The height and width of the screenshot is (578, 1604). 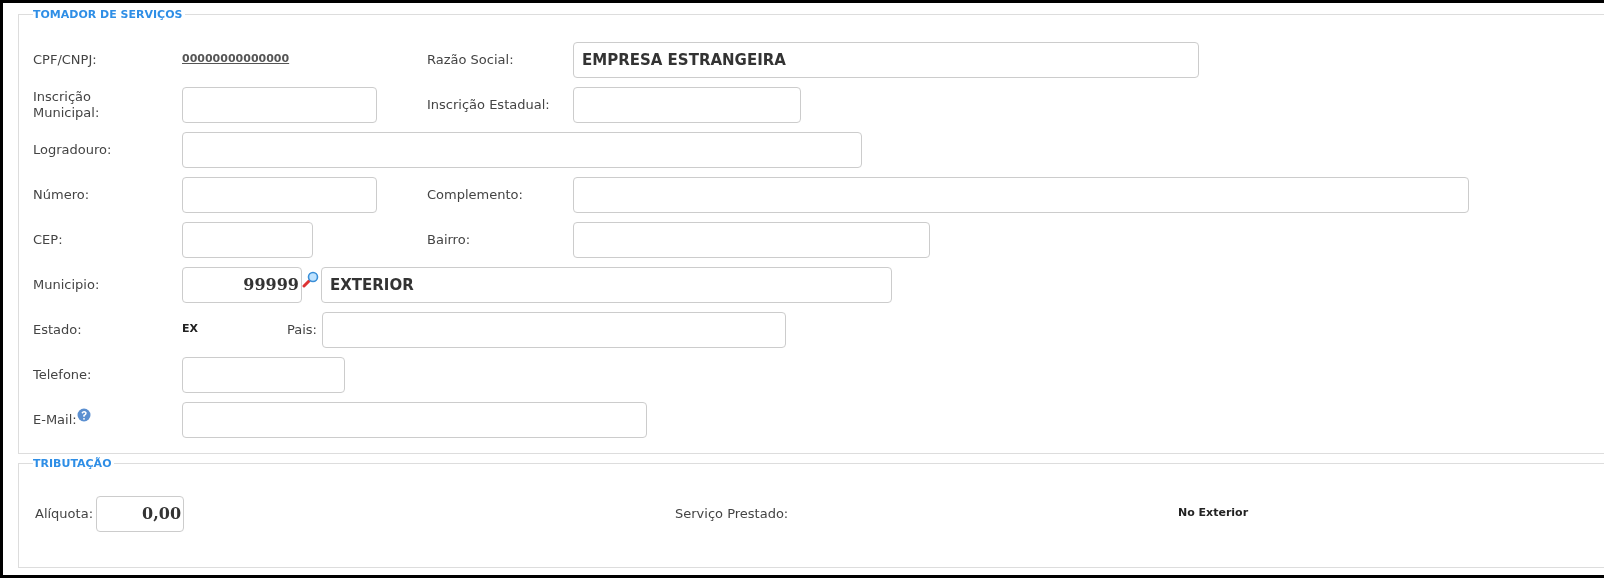 I want to click on help-icon, so click(x=83, y=414).